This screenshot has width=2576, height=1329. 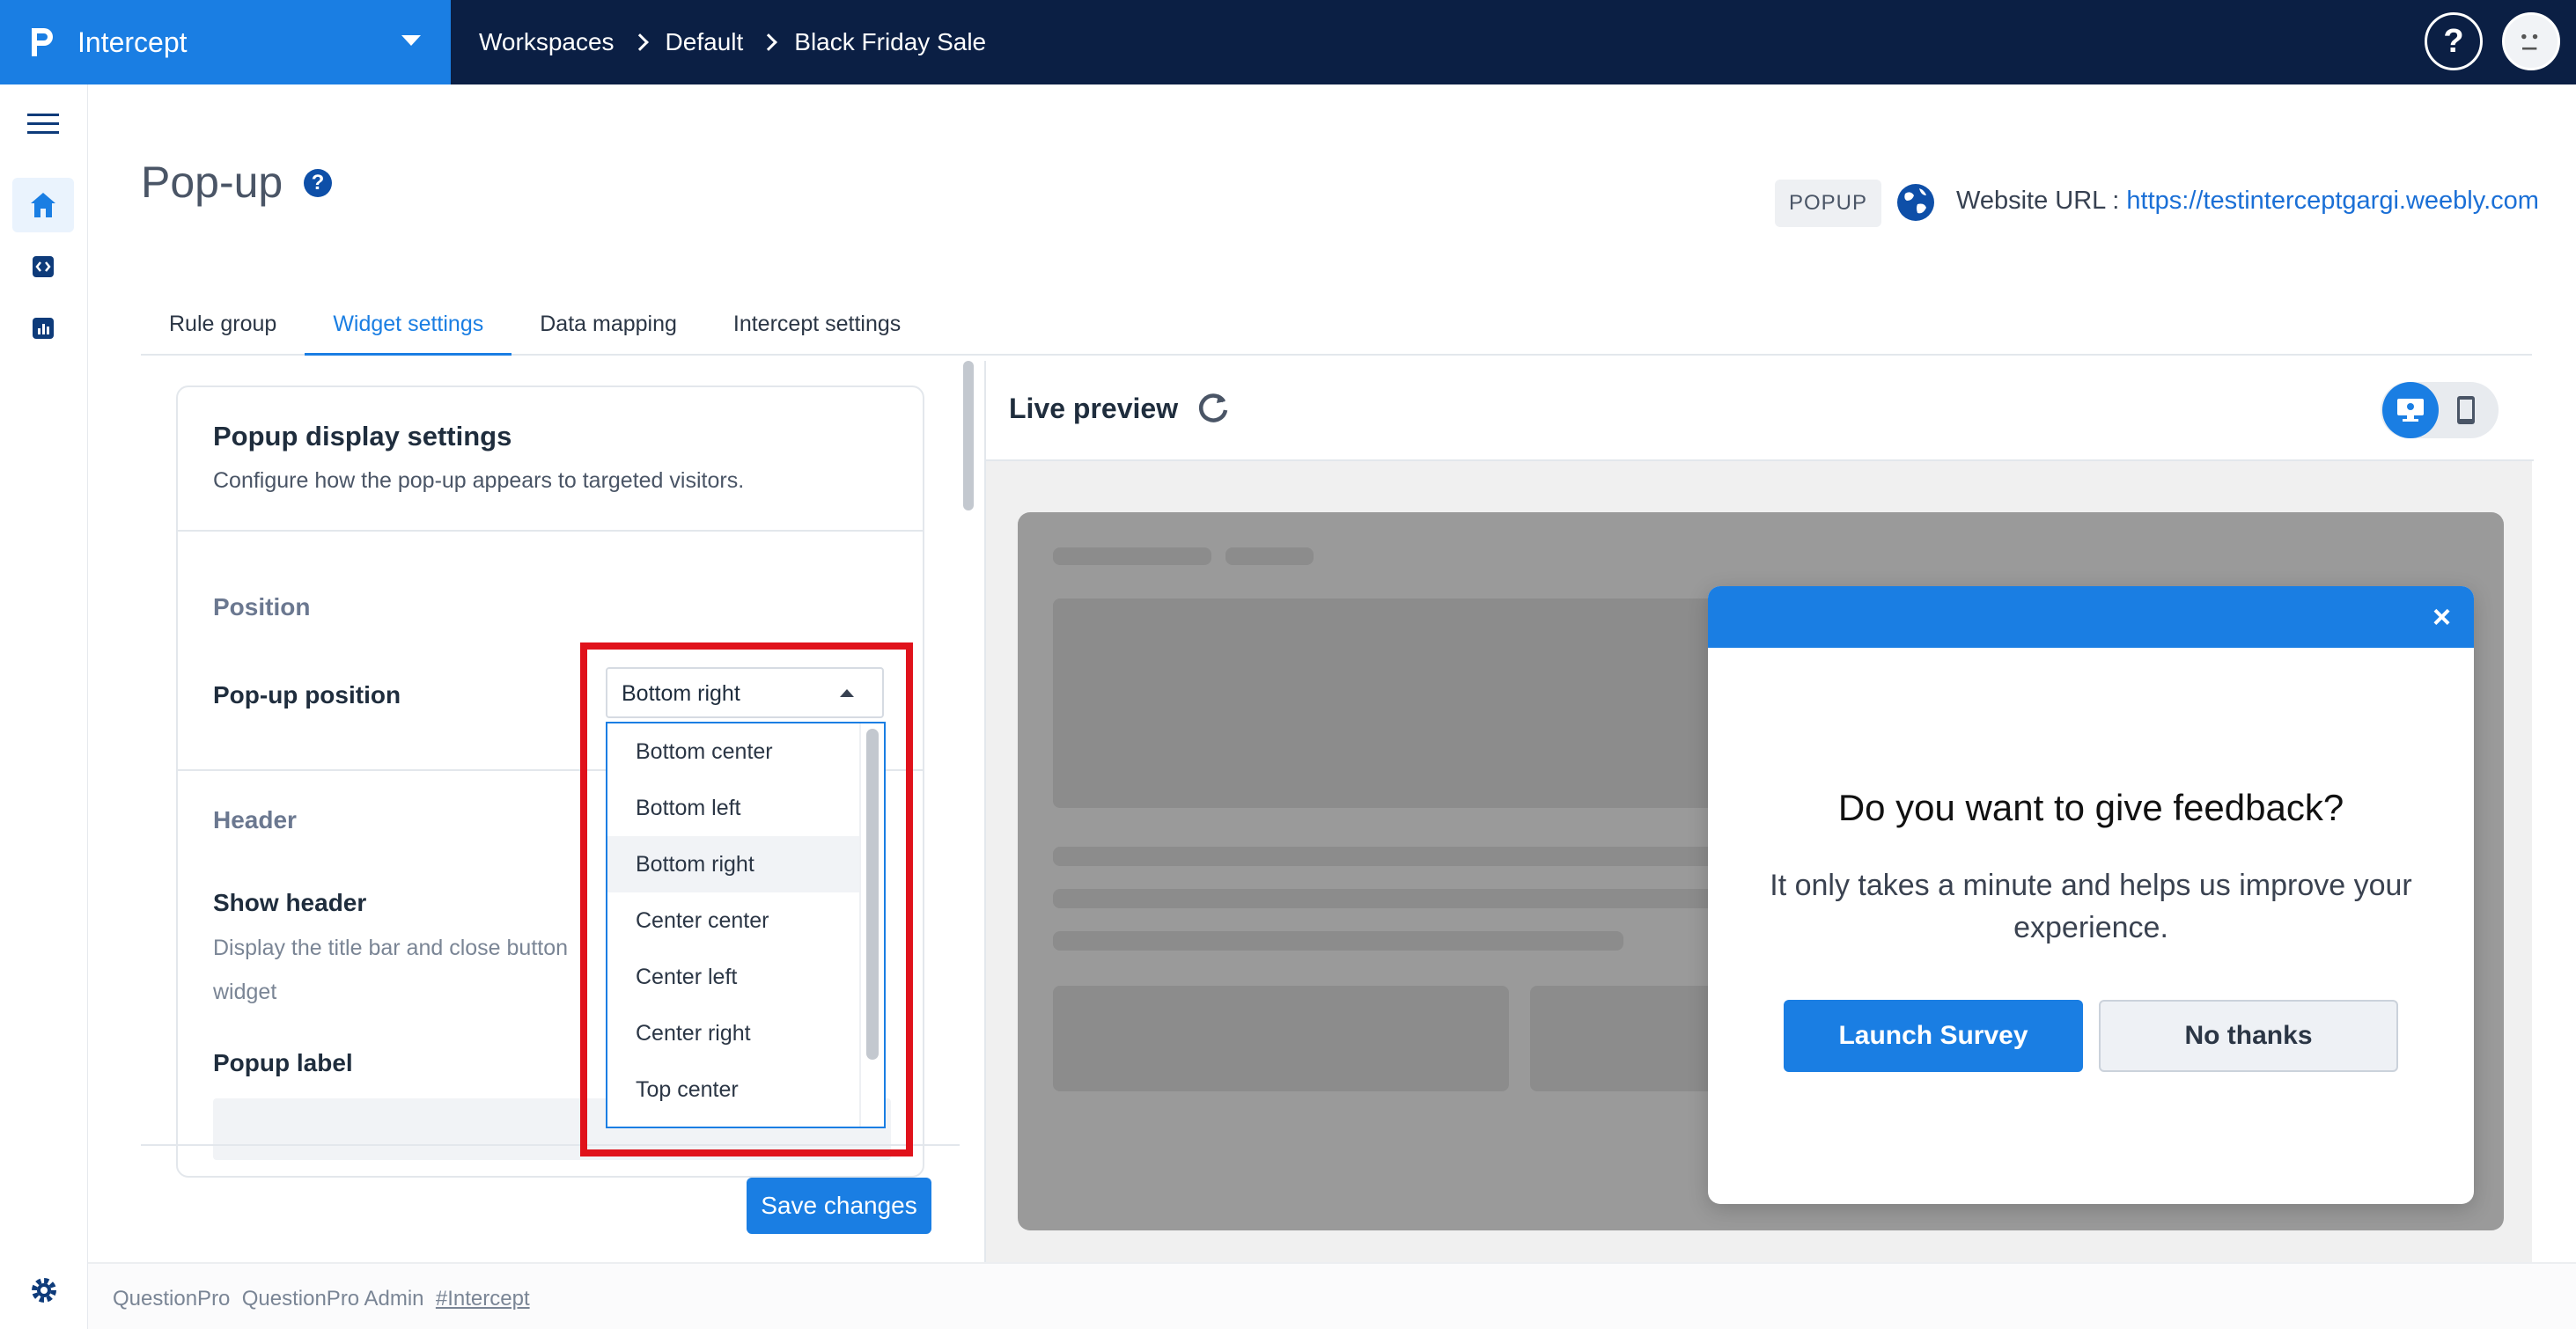 I want to click on popup-header-bar: ×, so click(x=2091, y=617).